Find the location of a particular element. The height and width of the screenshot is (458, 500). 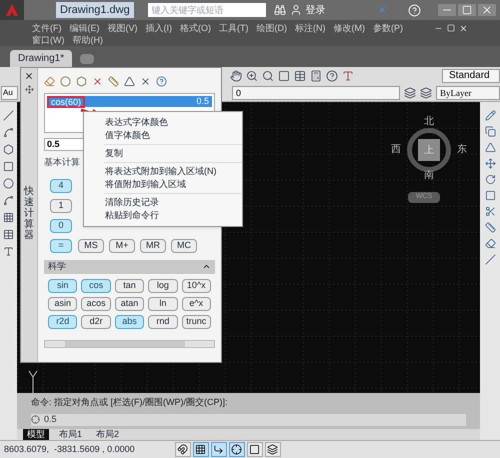

menu-item: 将值附加到输入区域 is located at coordinates (173, 184).